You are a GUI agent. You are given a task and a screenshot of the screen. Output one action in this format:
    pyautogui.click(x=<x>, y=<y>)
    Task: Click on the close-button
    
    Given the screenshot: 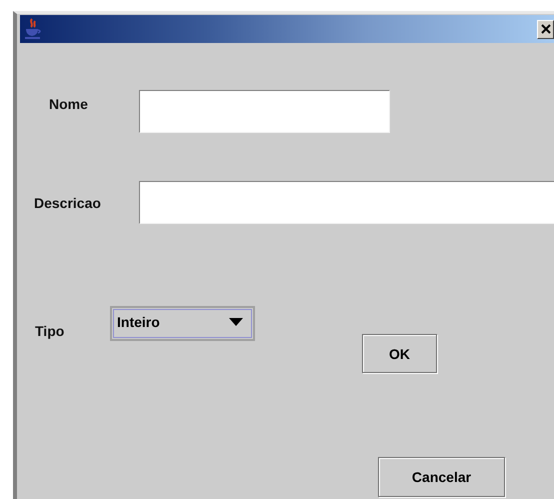 What is the action you would take?
    pyautogui.click(x=545, y=29)
    